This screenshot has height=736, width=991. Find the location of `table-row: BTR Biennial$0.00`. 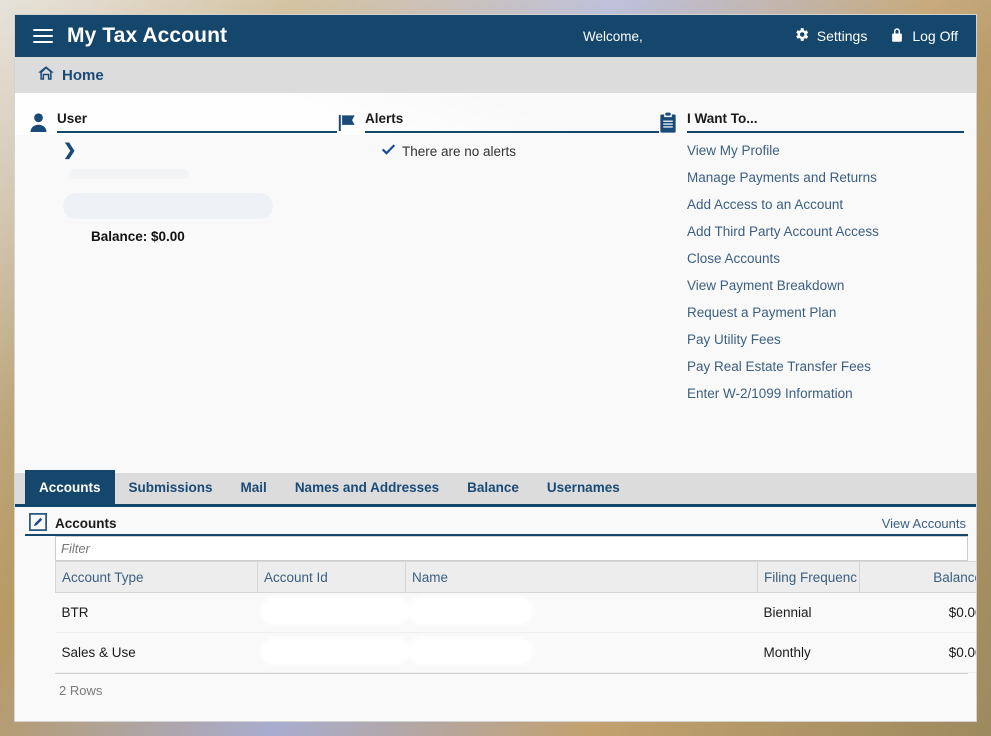

table-row: BTR Biennial$0.00 is located at coordinates (515, 612).